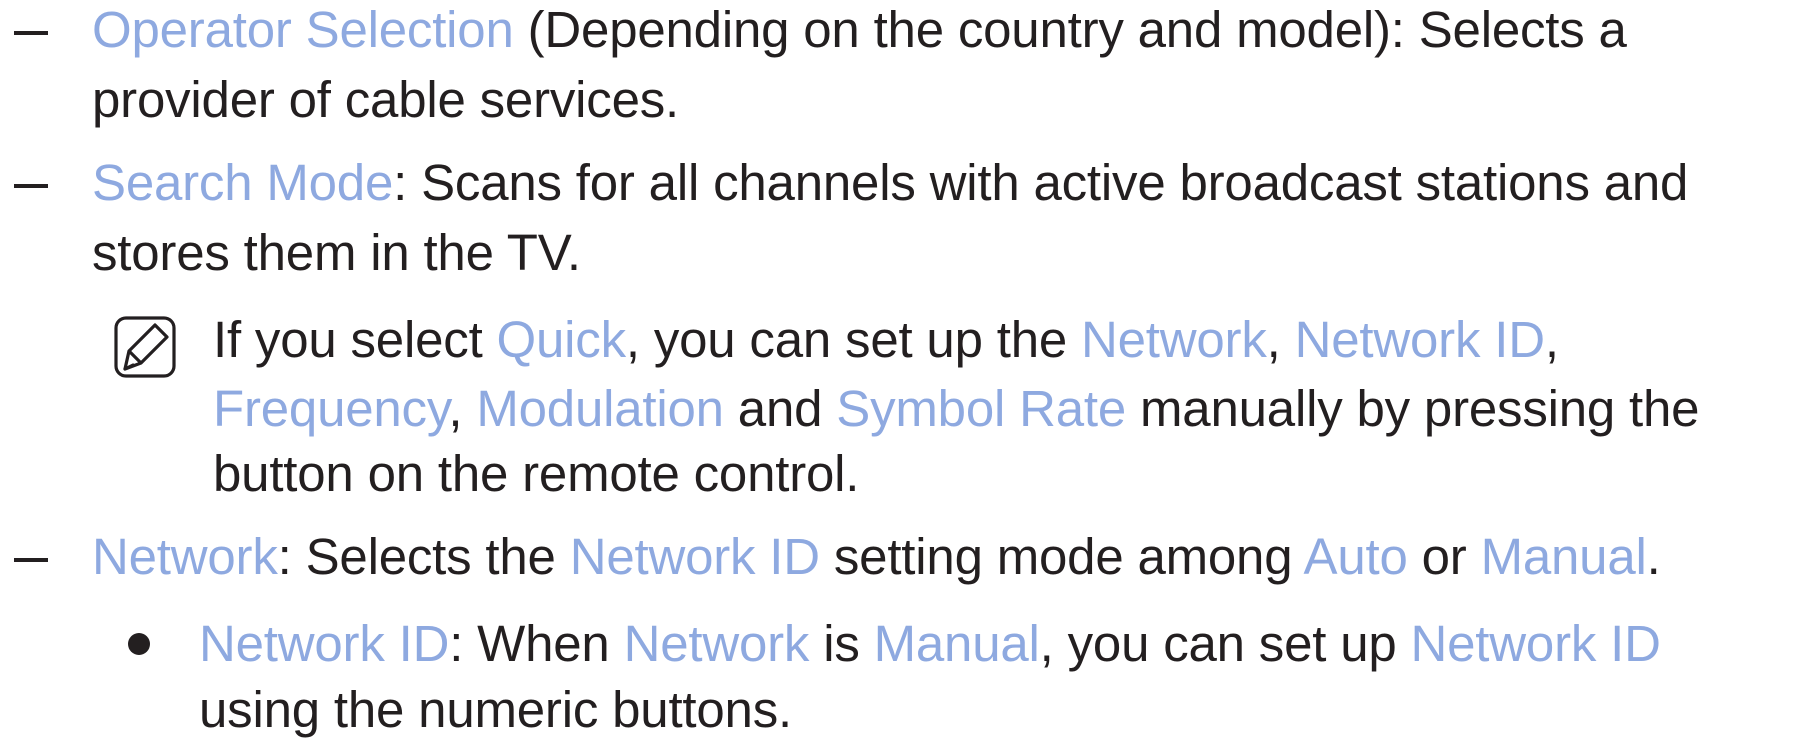 This screenshot has width=1814, height=740. What do you see at coordinates (1419, 339) in the screenshot?
I see `note-term-network-id: Network ID` at bounding box center [1419, 339].